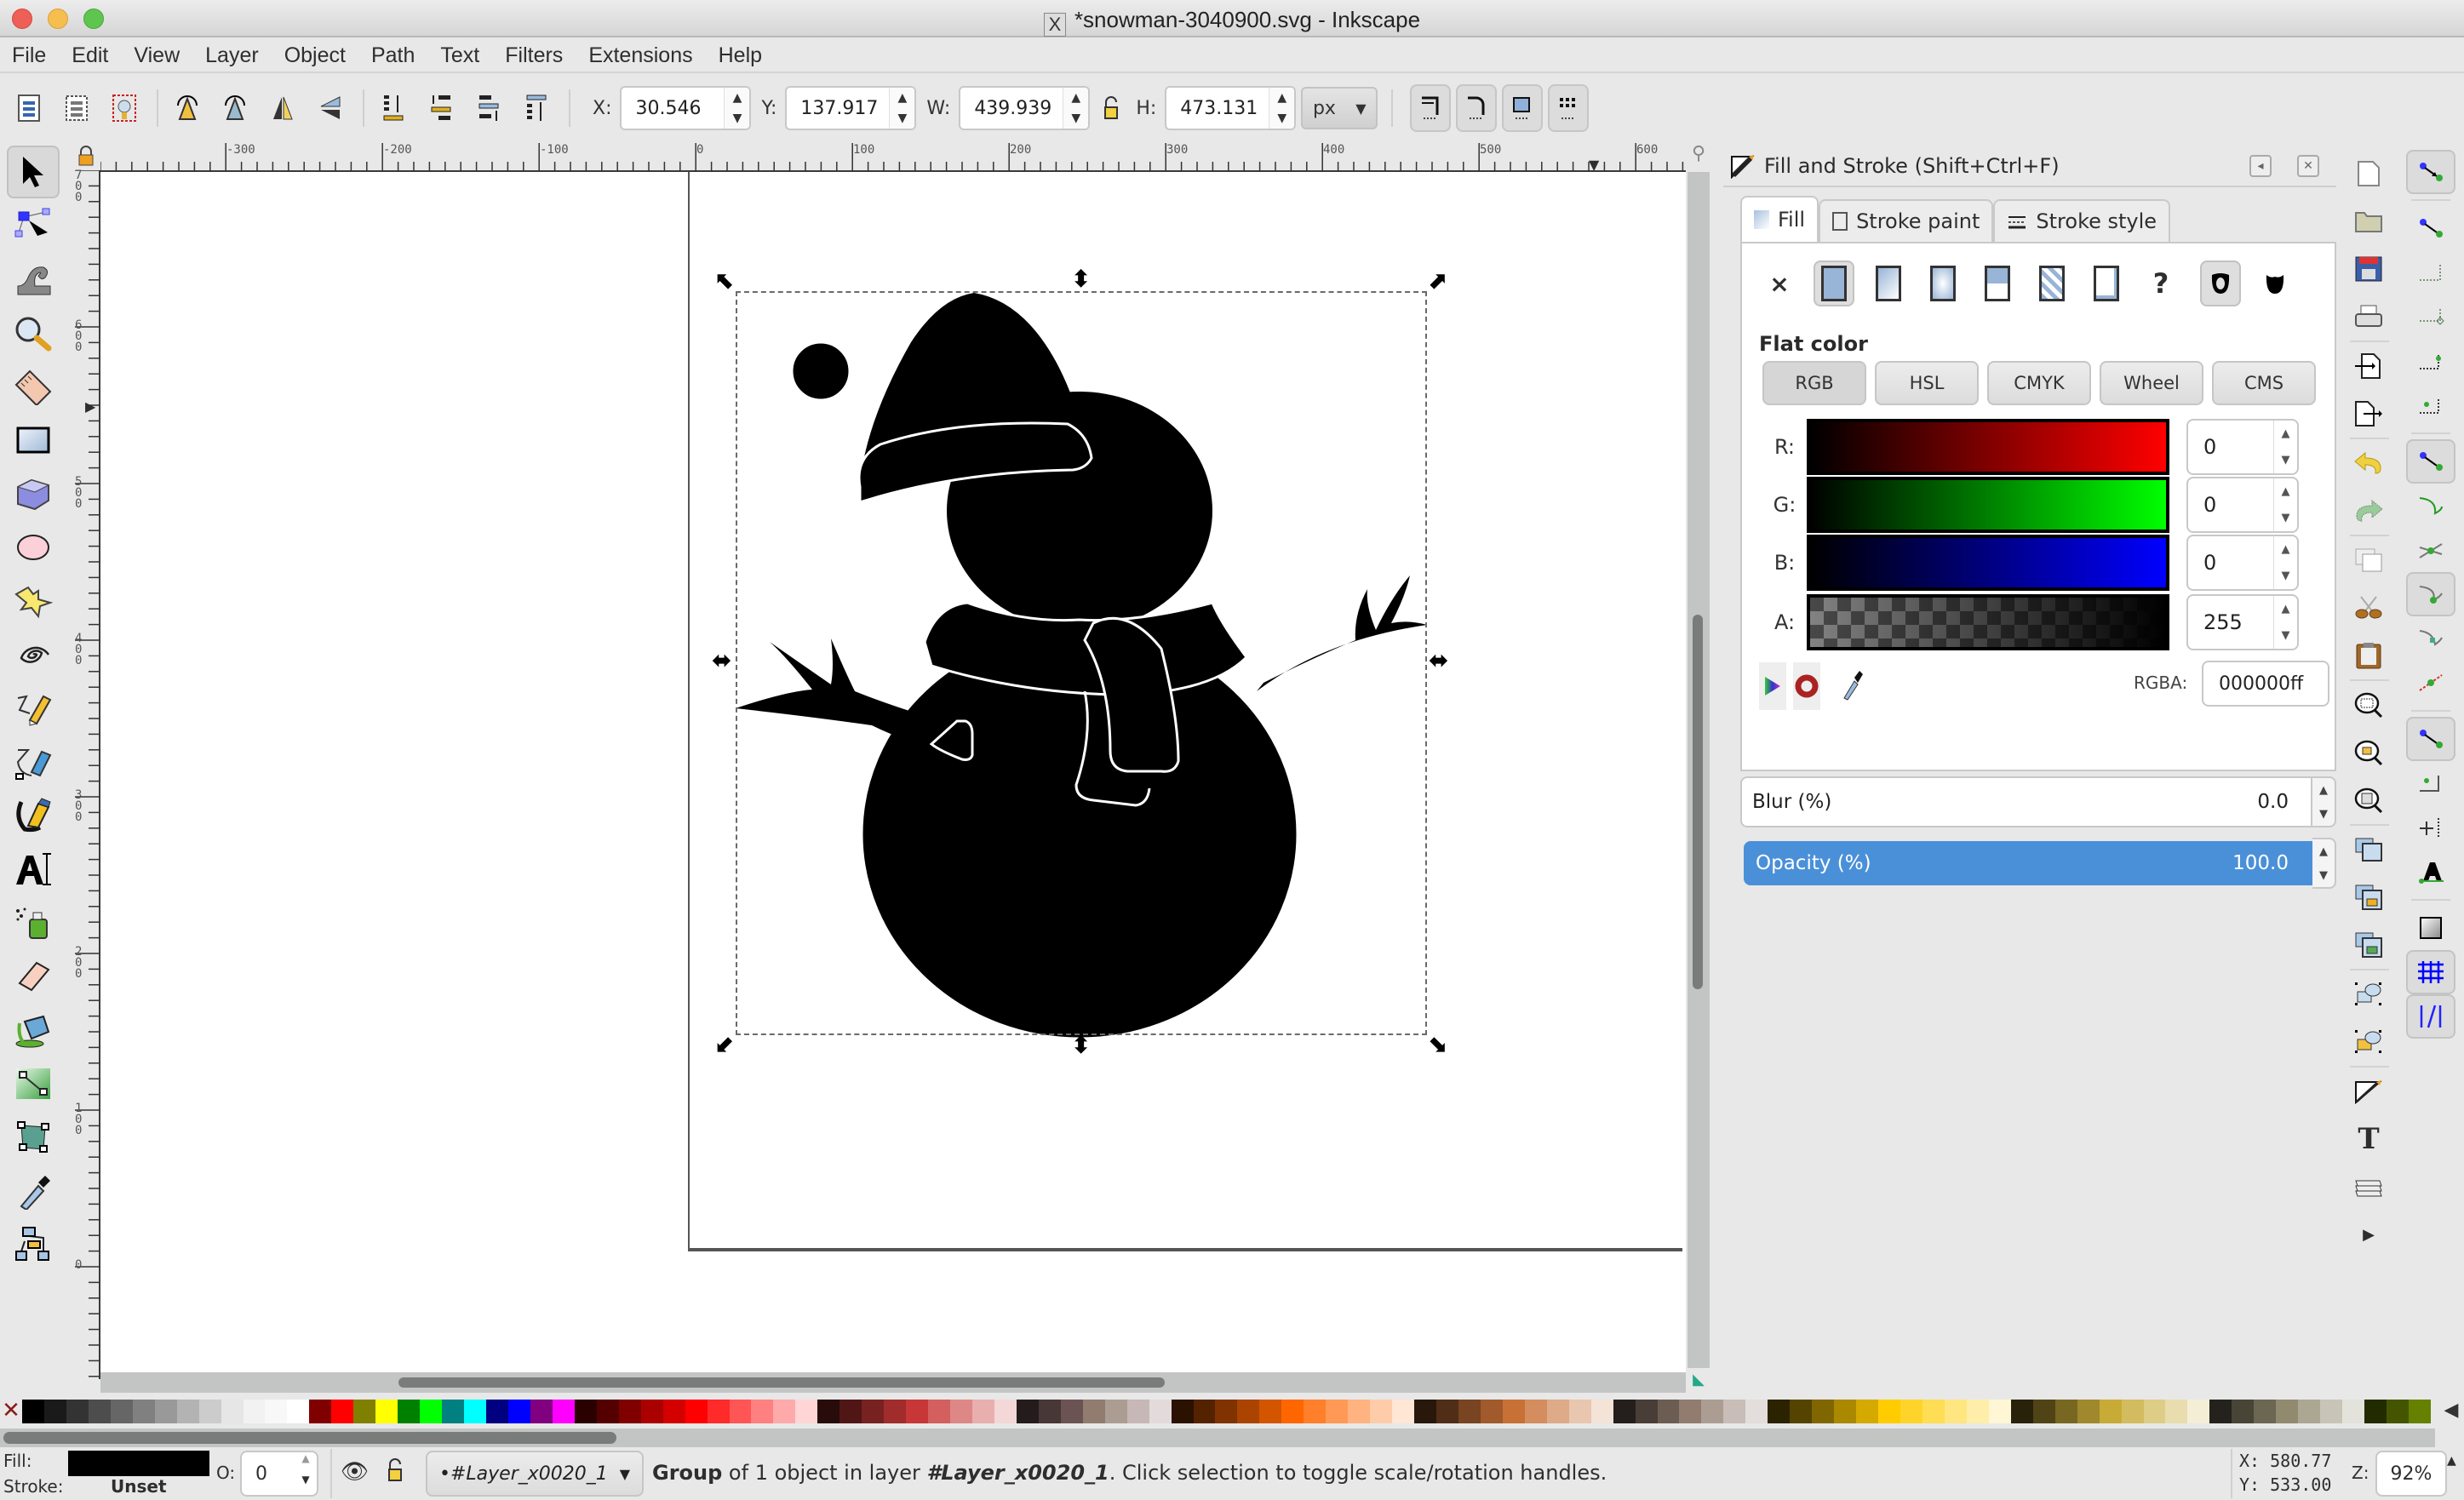 The width and height of the screenshot is (2464, 1500). I want to click on out-of-gamut-button, so click(1806, 686).